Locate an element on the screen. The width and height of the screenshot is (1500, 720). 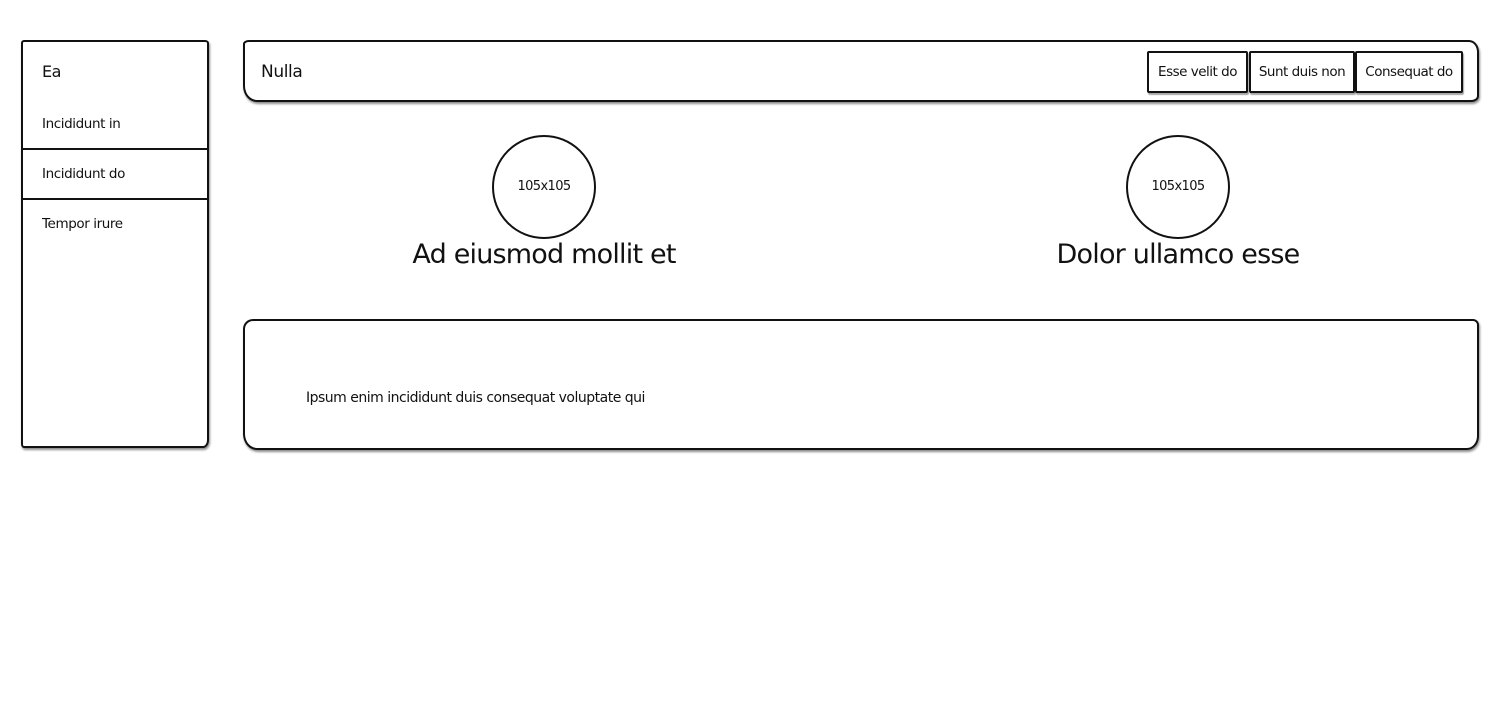
sidebar-item-label: Incididunt in is located at coordinates (81, 124).